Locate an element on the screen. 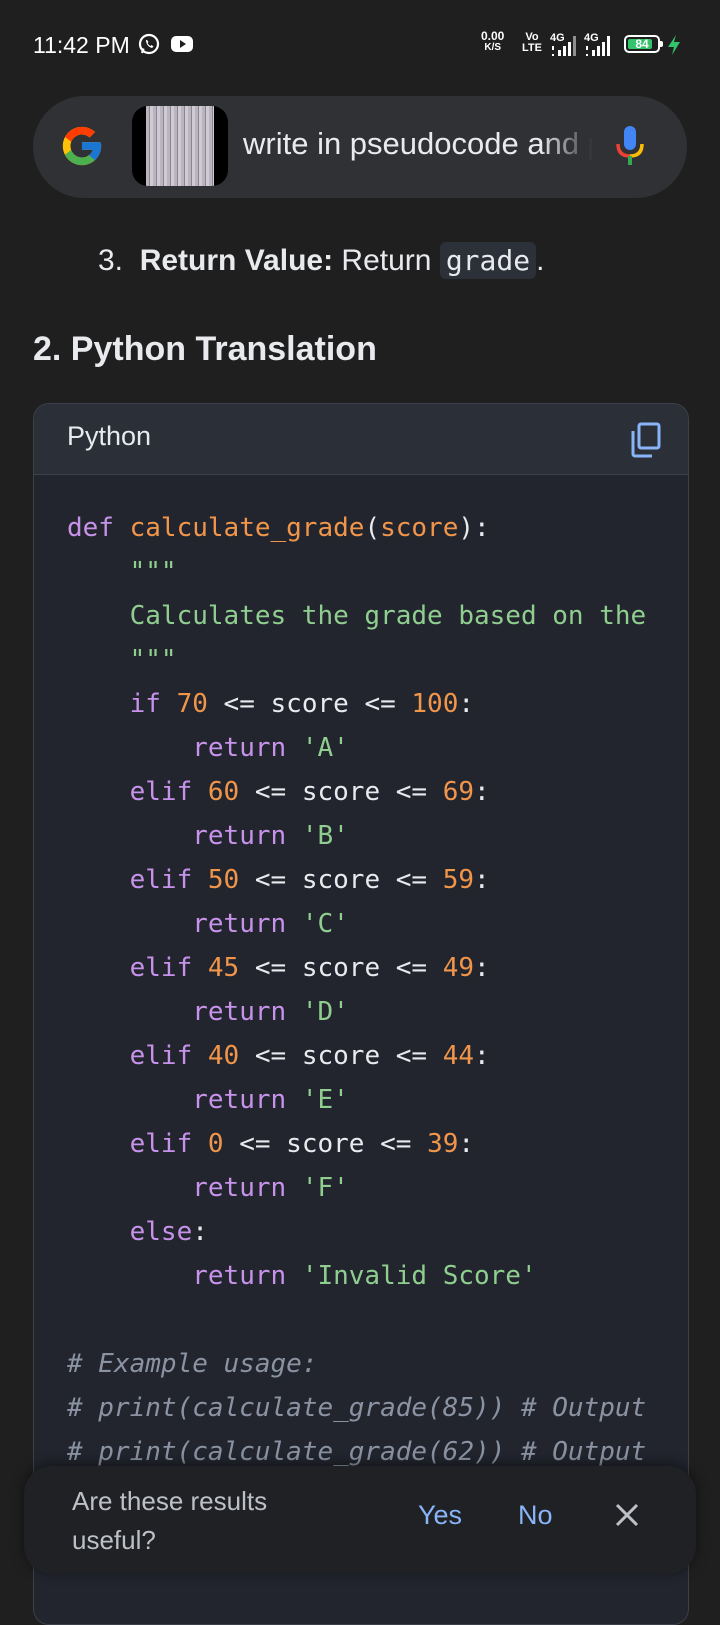  list-label: Return Value: is located at coordinates (236, 260).